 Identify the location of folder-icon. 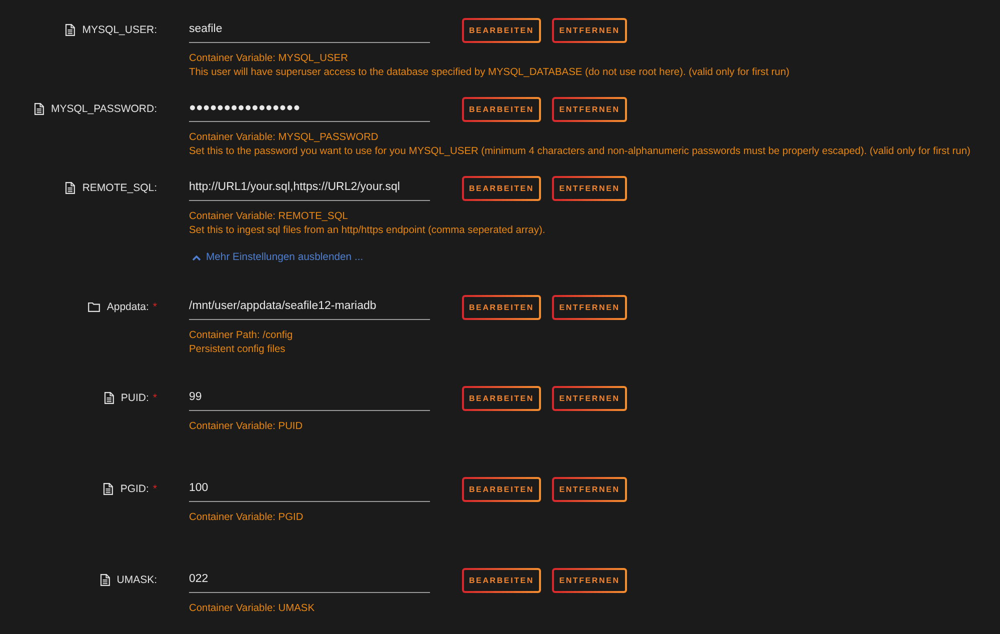
(94, 307).